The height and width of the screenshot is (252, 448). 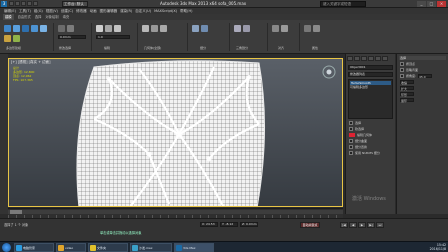 I want to click on maximize-button: □, so click(x=431, y=4).